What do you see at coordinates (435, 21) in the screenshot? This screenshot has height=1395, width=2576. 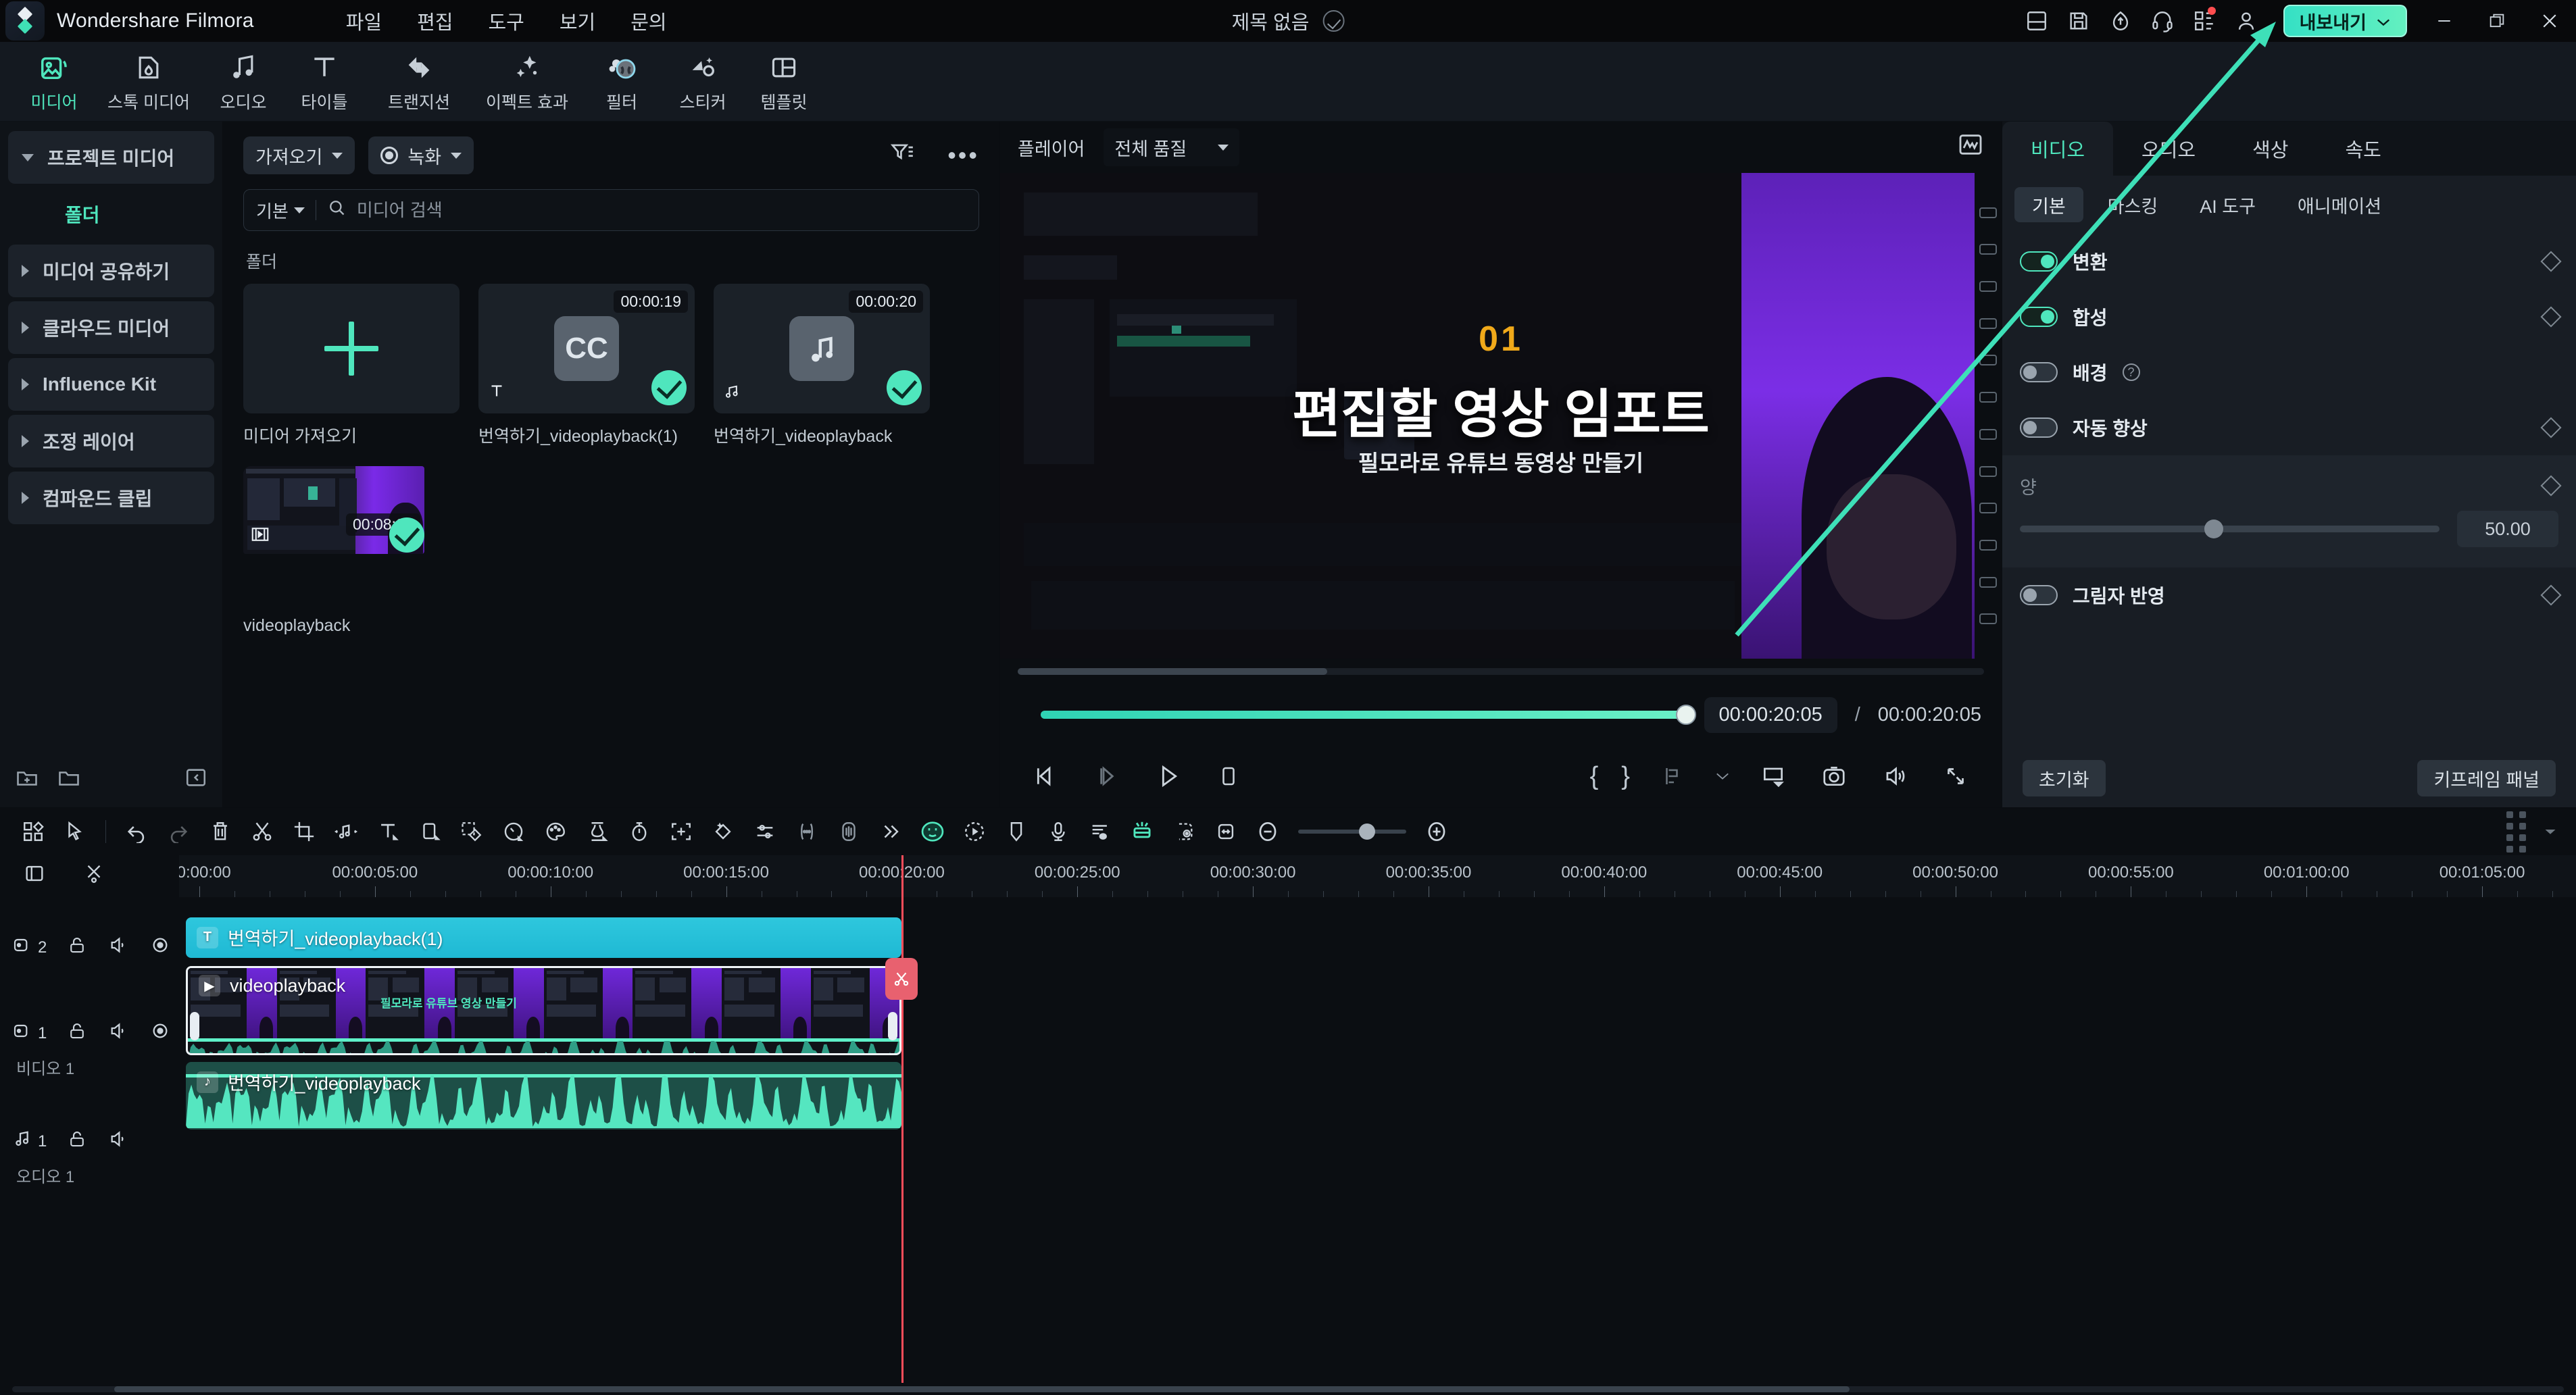 I see `menu-edit: 편집` at bounding box center [435, 21].